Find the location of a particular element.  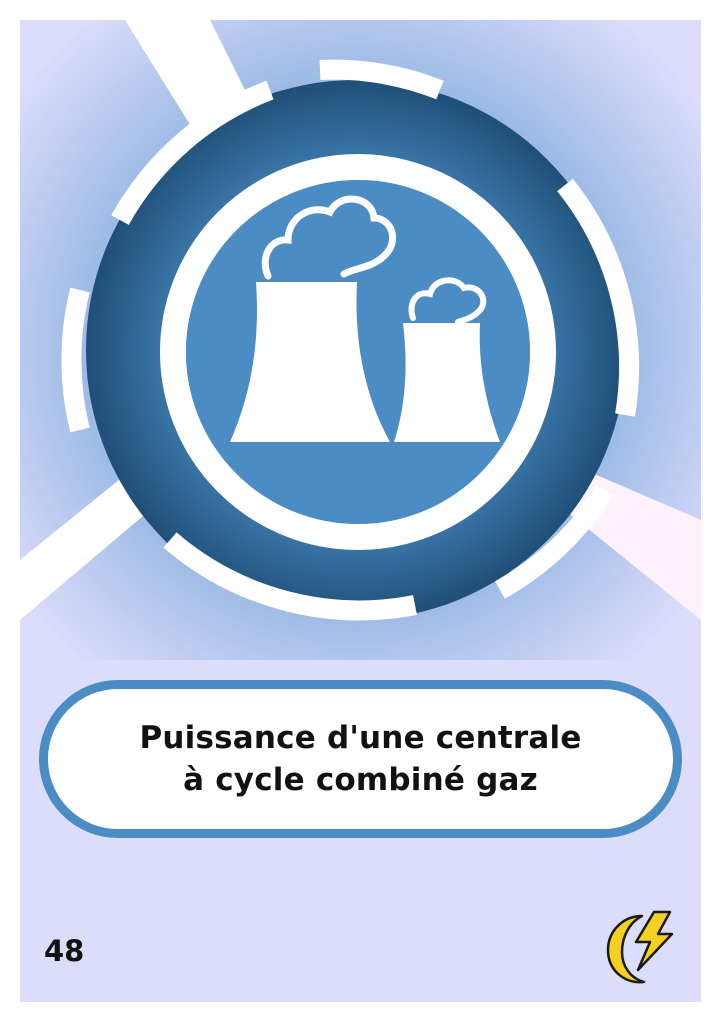

card-number: 48 is located at coordinates (64, 951).